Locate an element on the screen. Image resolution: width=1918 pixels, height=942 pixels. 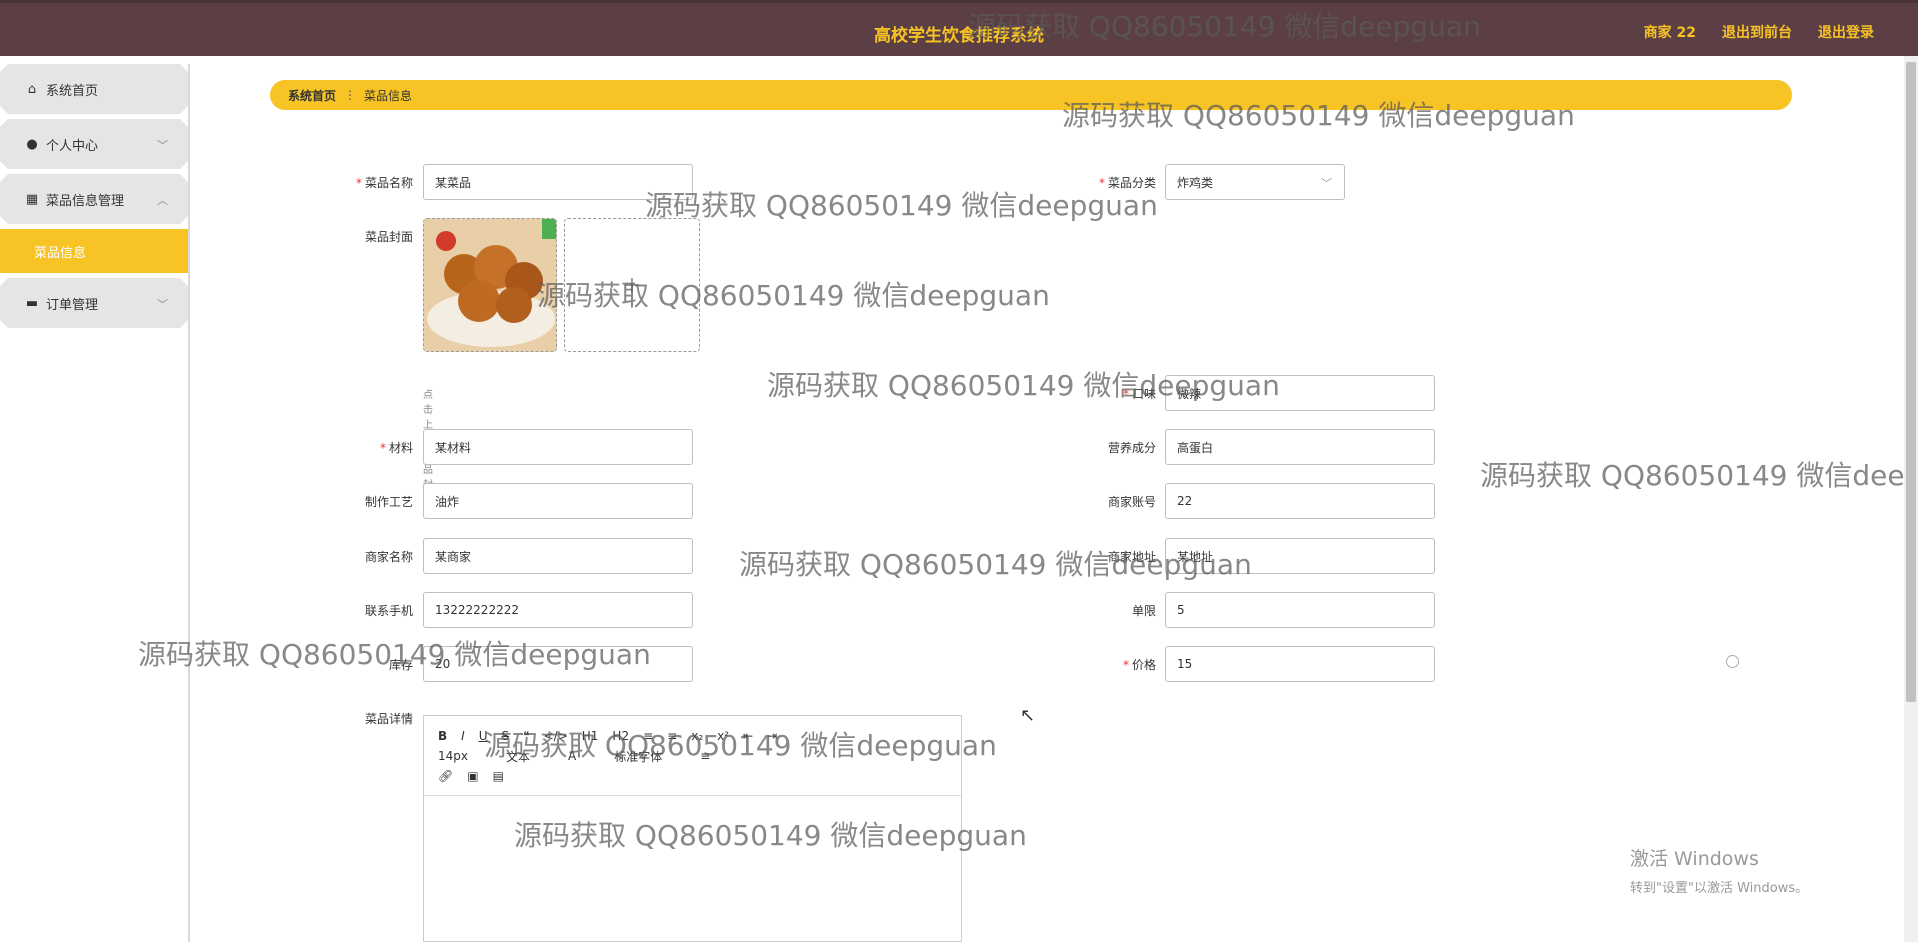
image-icon: ▣ is located at coordinates (472, 776).